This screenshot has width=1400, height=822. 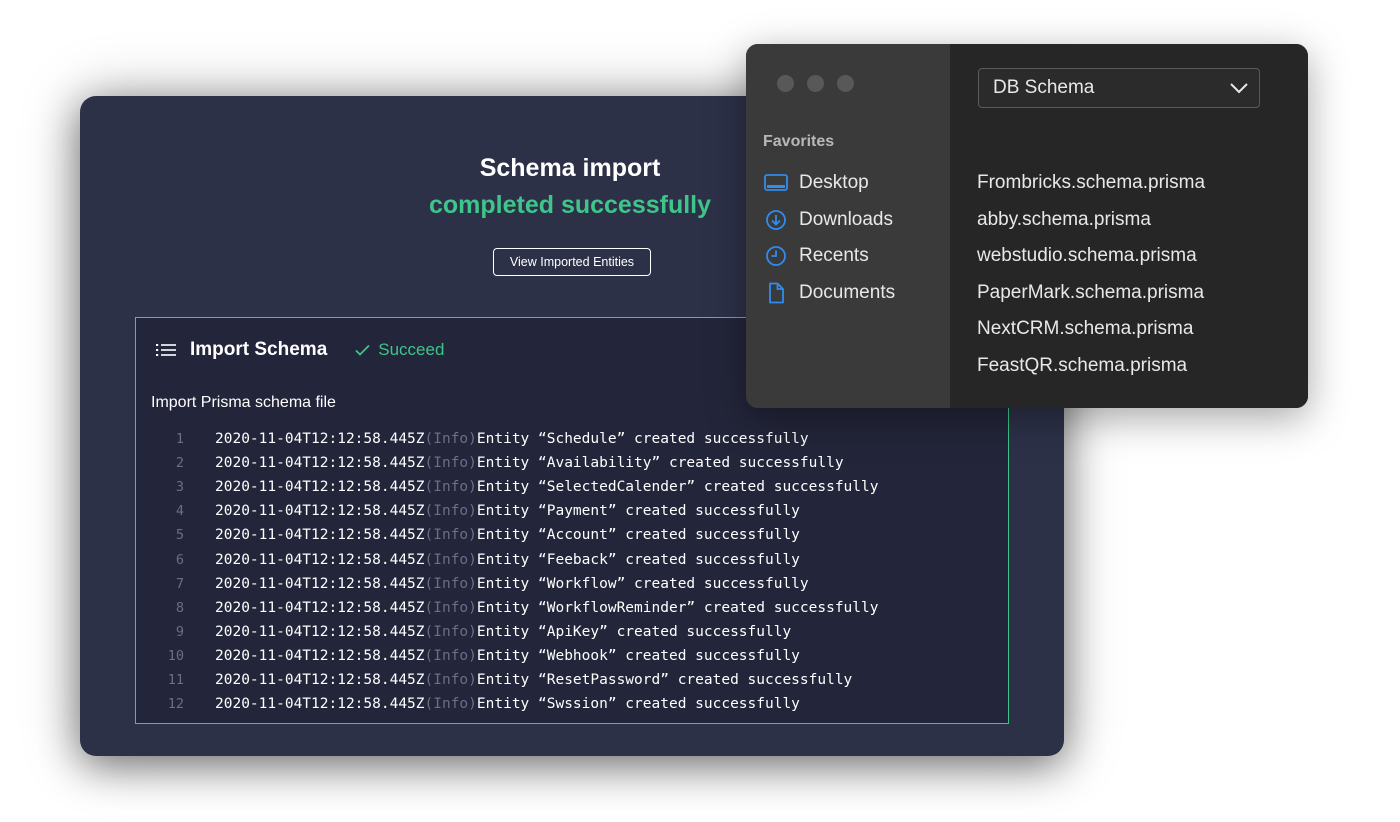 I want to click on log-line-number: 4, so click(x=179, y=511).